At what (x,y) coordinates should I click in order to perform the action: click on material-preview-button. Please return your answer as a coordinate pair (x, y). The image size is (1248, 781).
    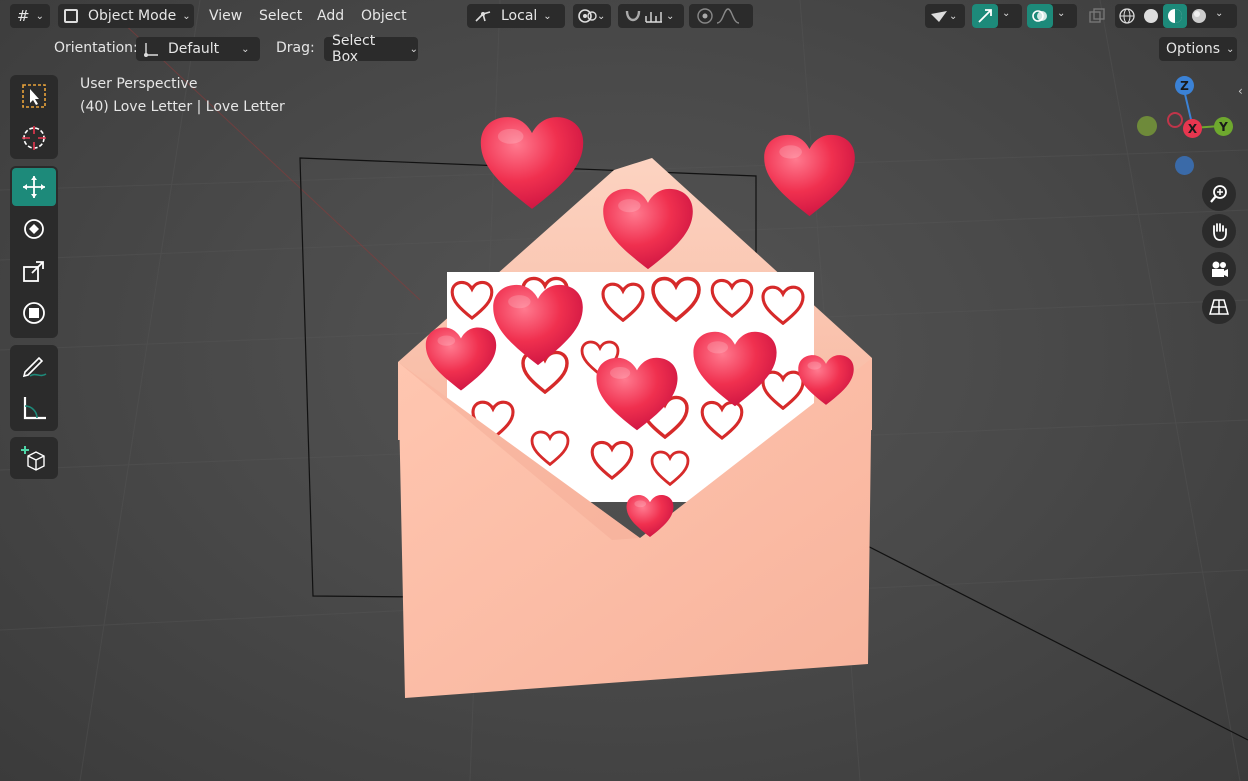
    Looking at the image, I should click on (1175, 16).